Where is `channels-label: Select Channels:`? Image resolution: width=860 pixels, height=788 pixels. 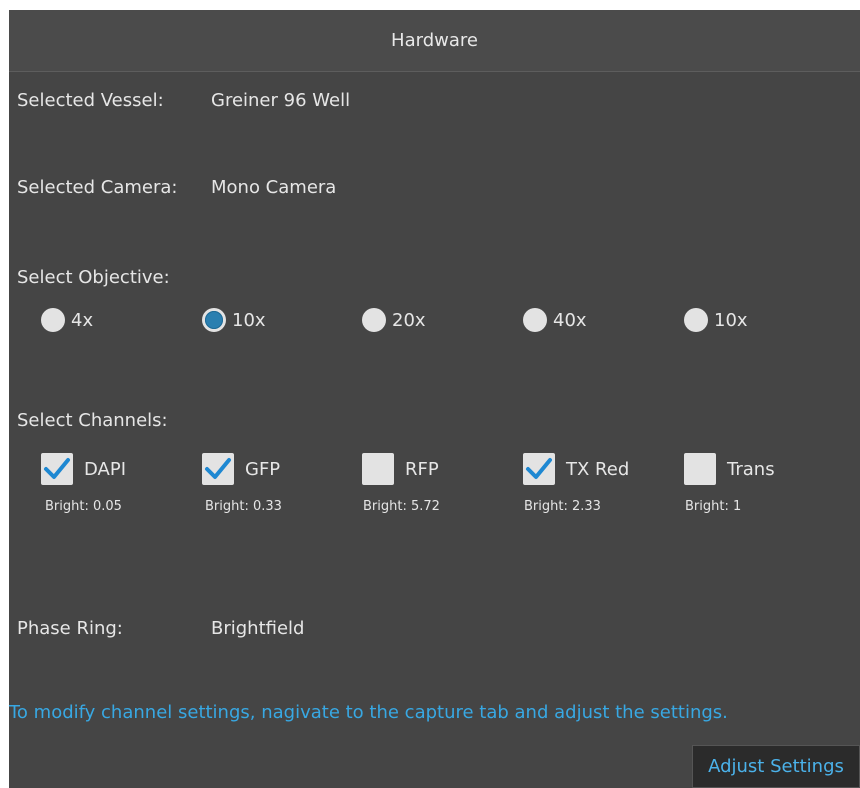 channels-label: Select Channels: is located at coordinates (92, 420).